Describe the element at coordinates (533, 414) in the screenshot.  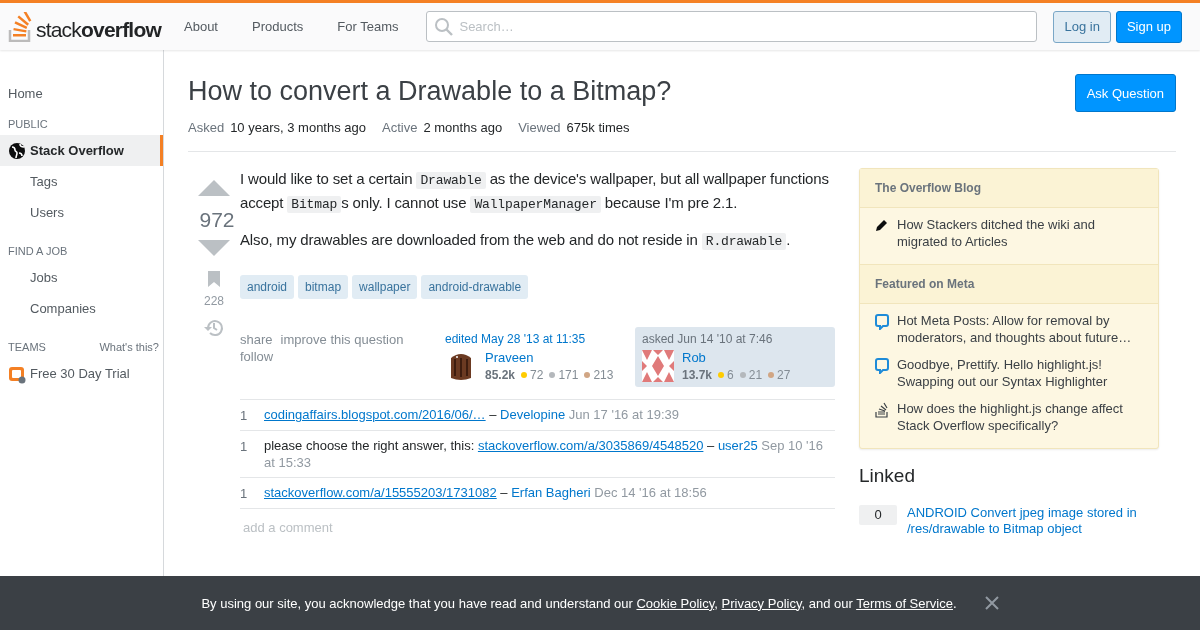
I see `comment-user-link: Developine` at that location.